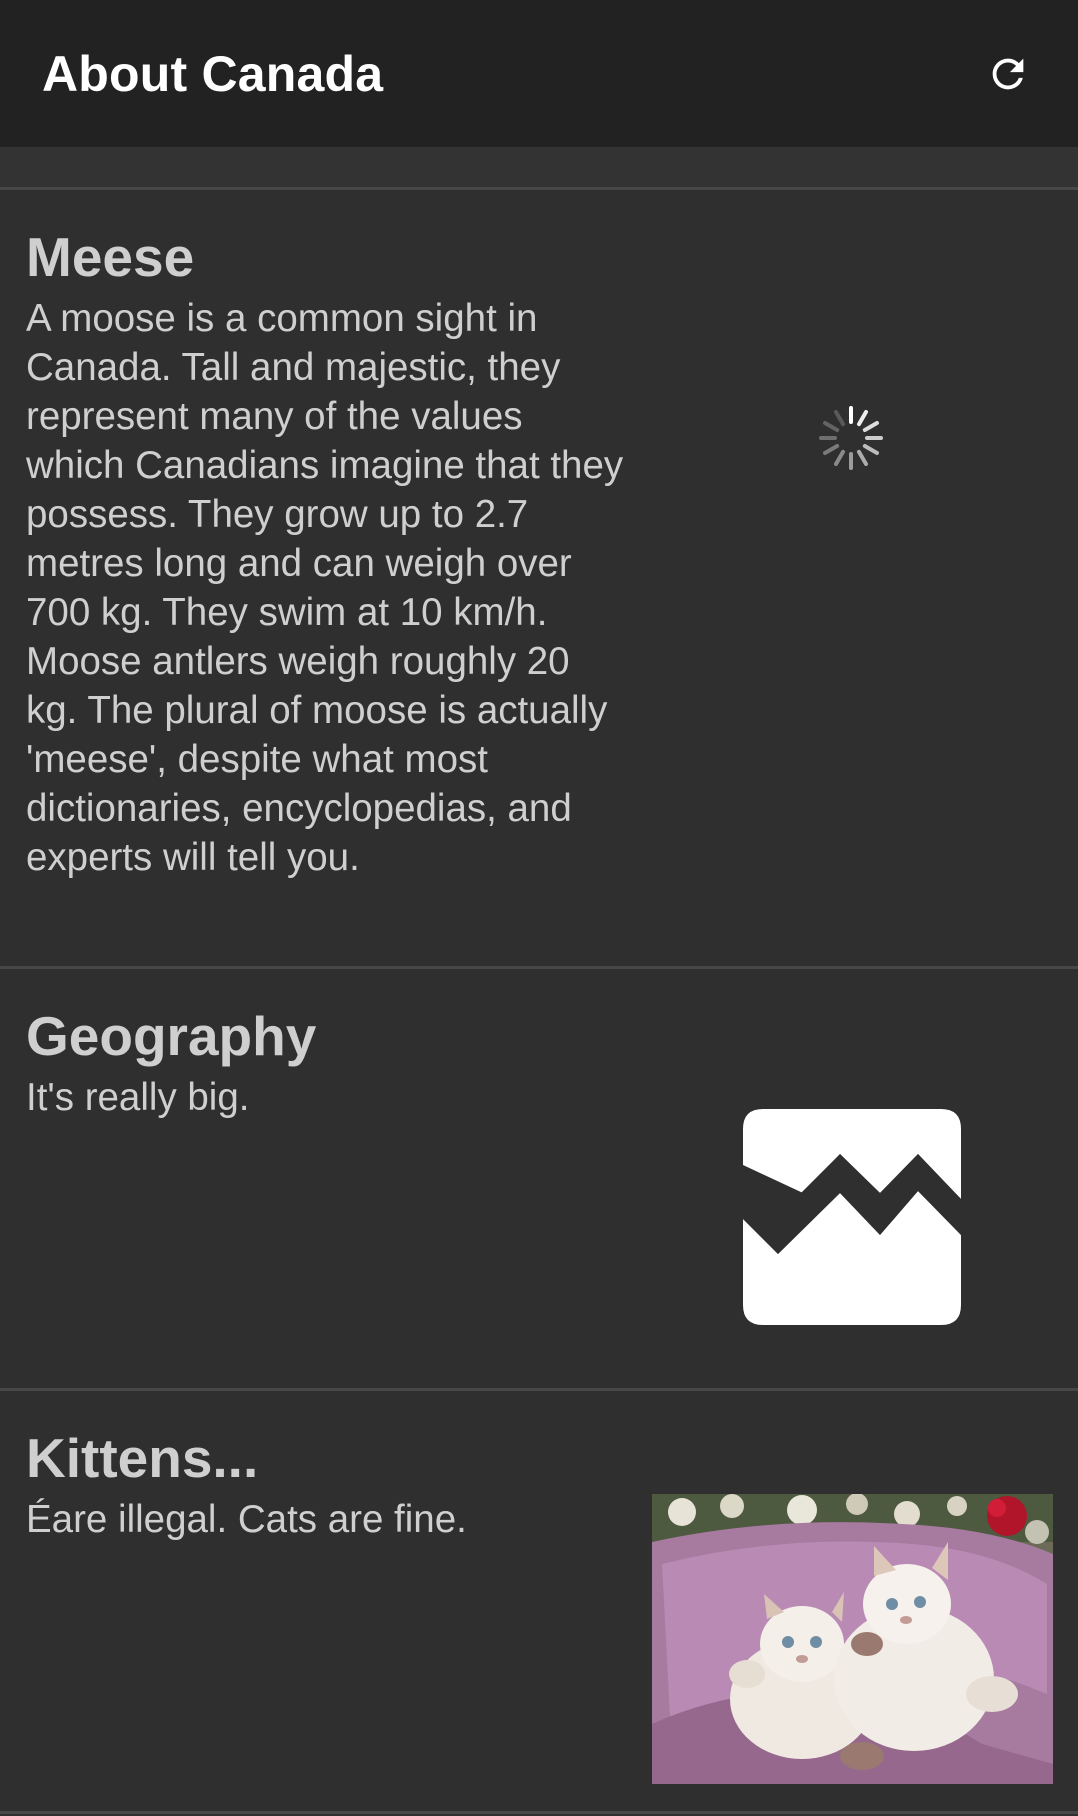 The image size is (1078, 1816). I want to click on list-item-text: Geography It's really big., so click(326, 1063).